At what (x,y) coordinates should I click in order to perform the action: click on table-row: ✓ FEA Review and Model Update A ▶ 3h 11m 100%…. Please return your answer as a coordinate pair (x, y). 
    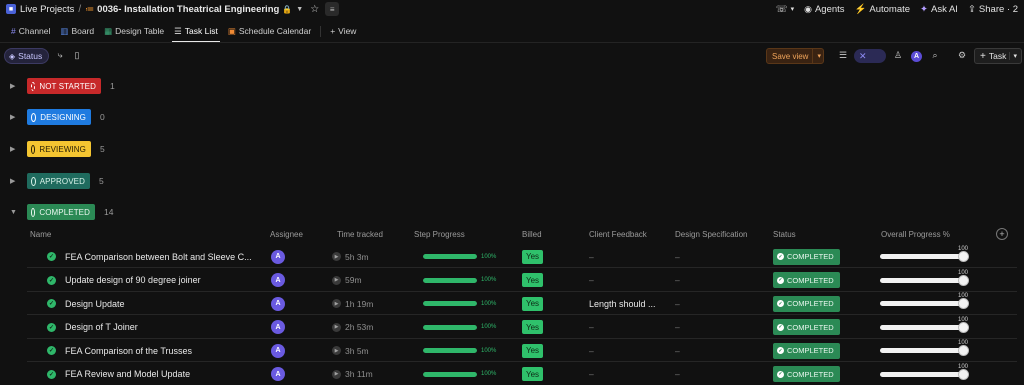
    Looking at the image, I should click on (522, 374).